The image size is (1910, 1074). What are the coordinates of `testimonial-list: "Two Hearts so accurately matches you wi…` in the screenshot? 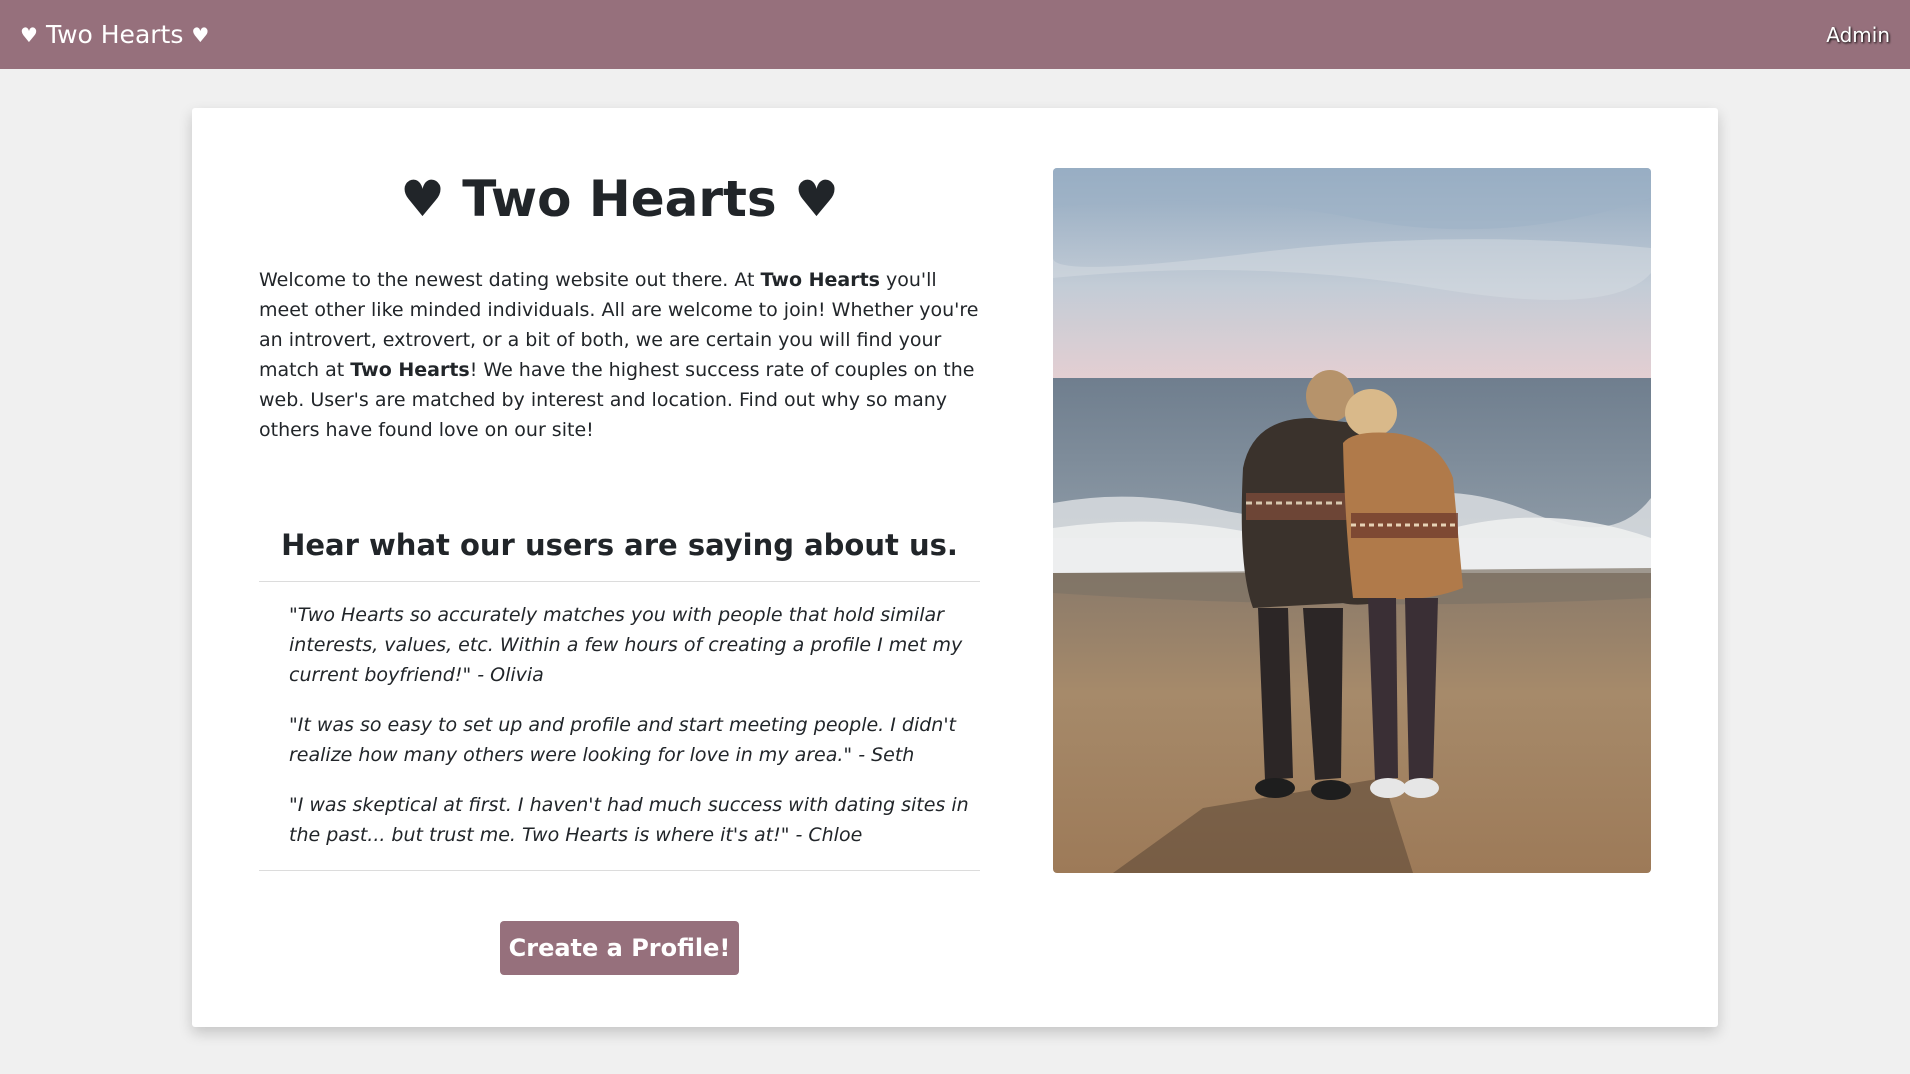 It's located at (619, 725).